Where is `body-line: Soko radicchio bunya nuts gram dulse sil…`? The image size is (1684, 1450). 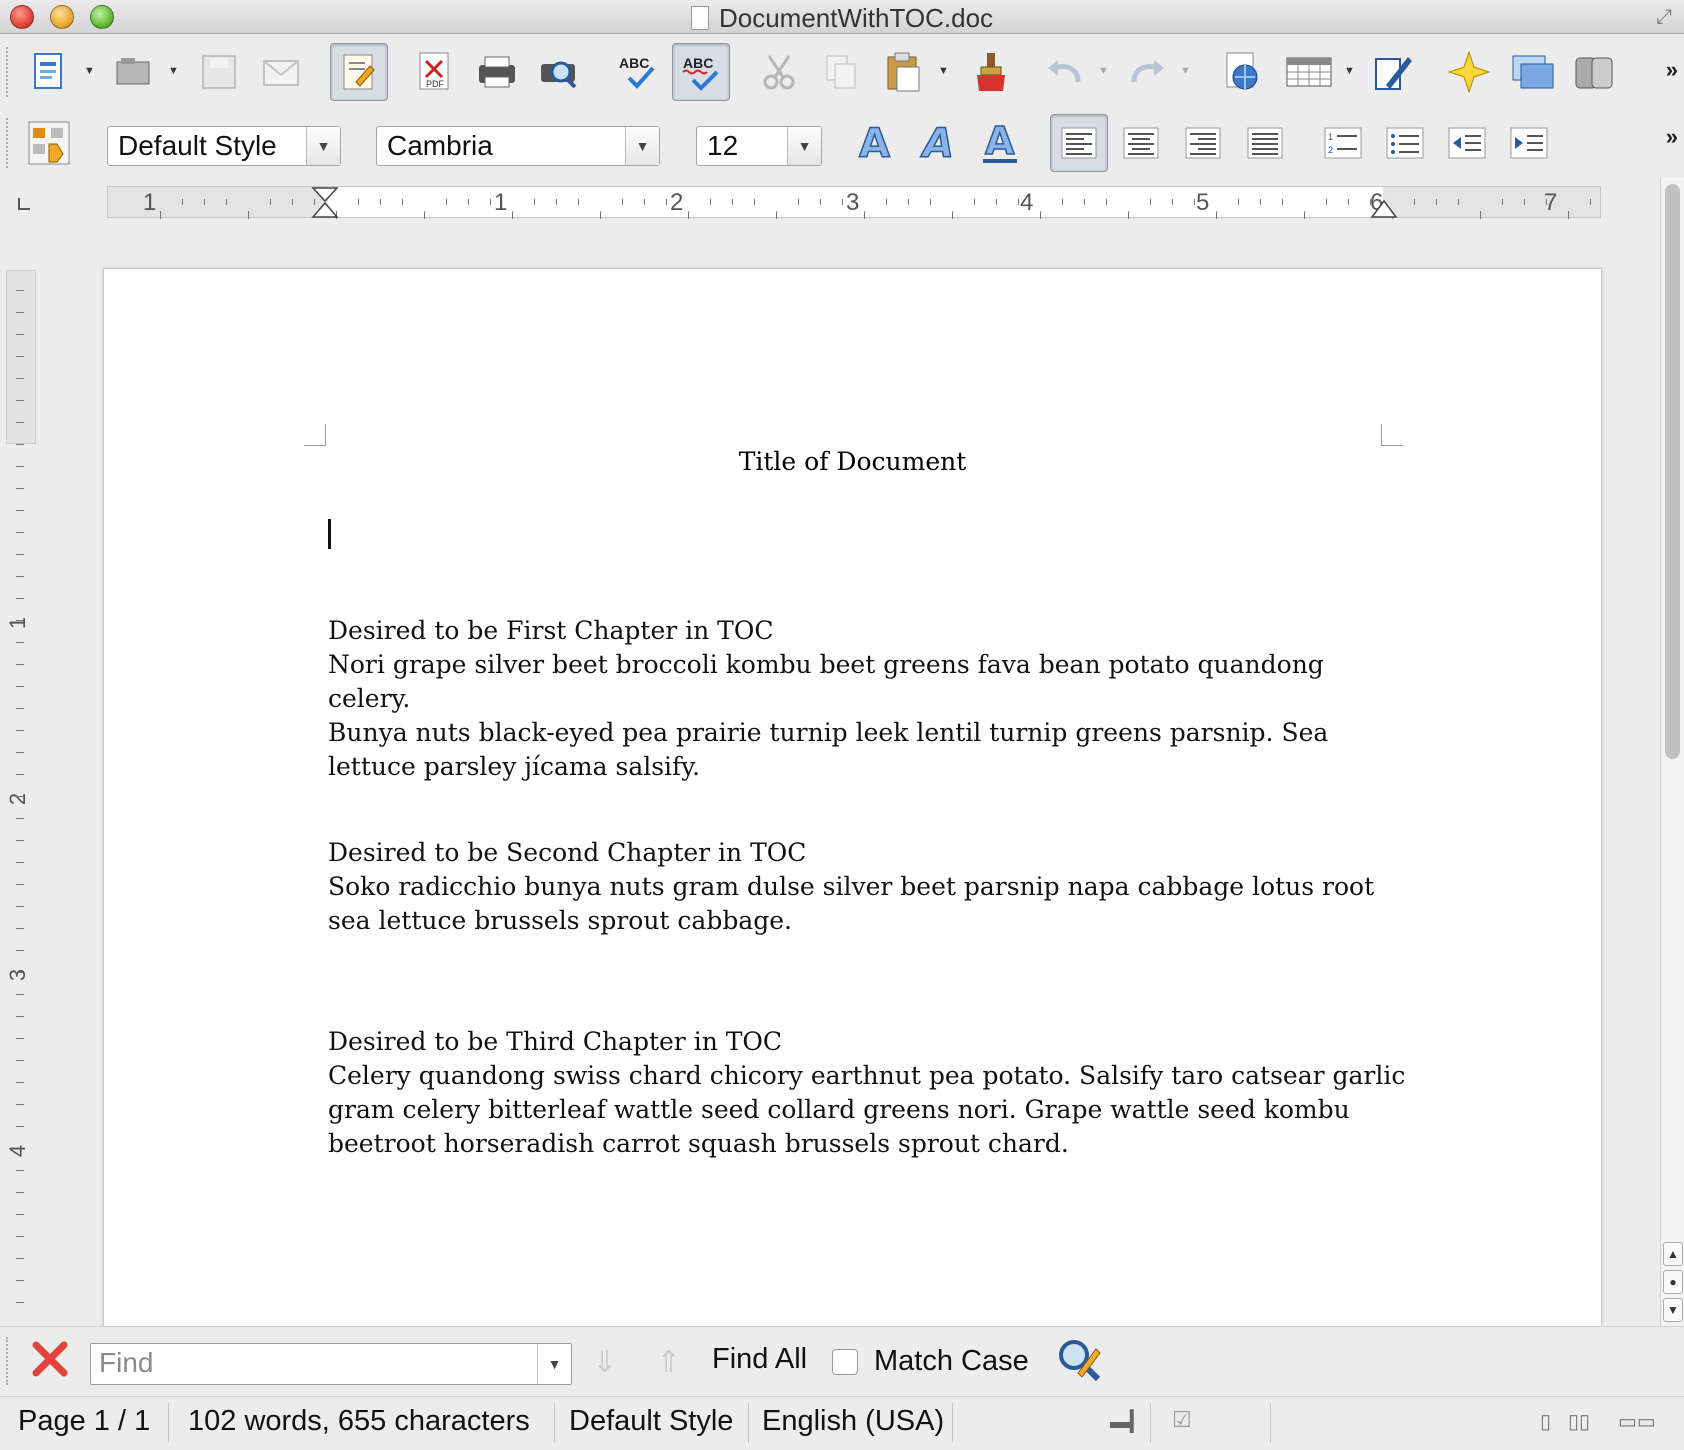 body-line: Soko radicchio bunya nuts gram dulse sil… is located at coordinates (868, 887).